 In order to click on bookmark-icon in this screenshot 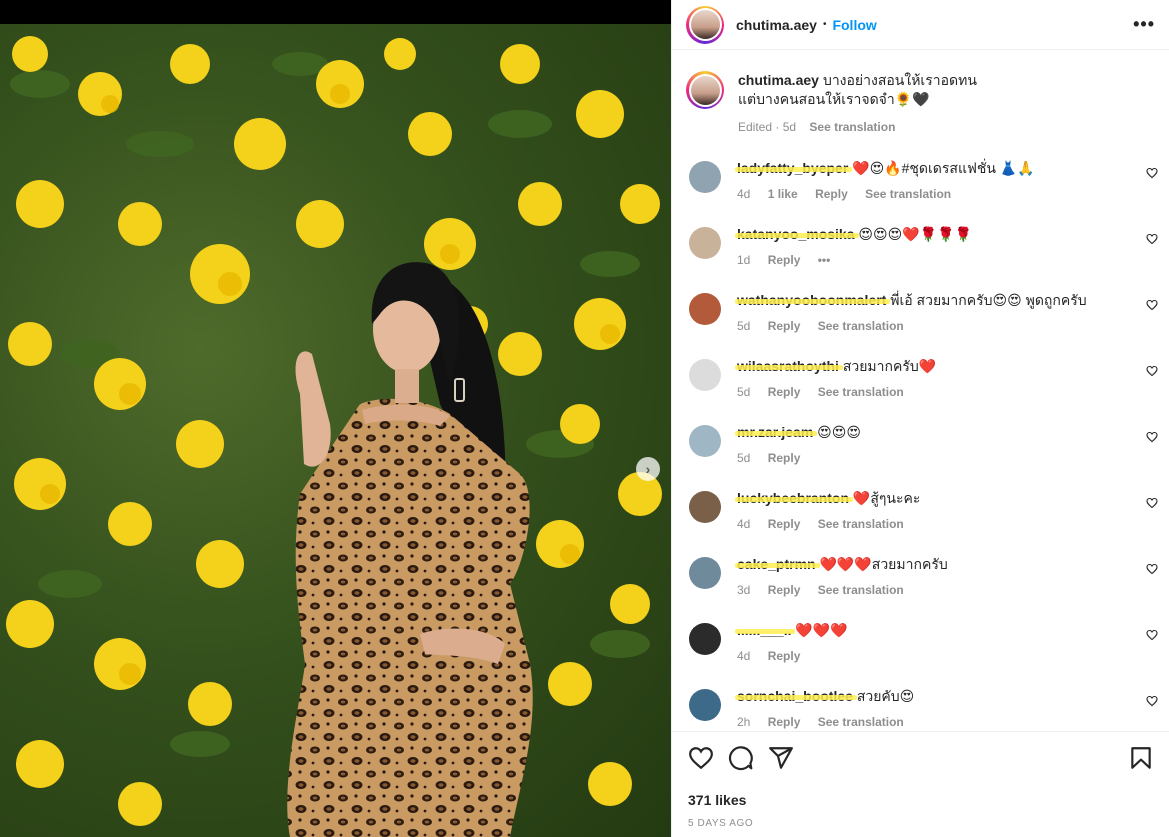, I will do `click(1141, 758)`.